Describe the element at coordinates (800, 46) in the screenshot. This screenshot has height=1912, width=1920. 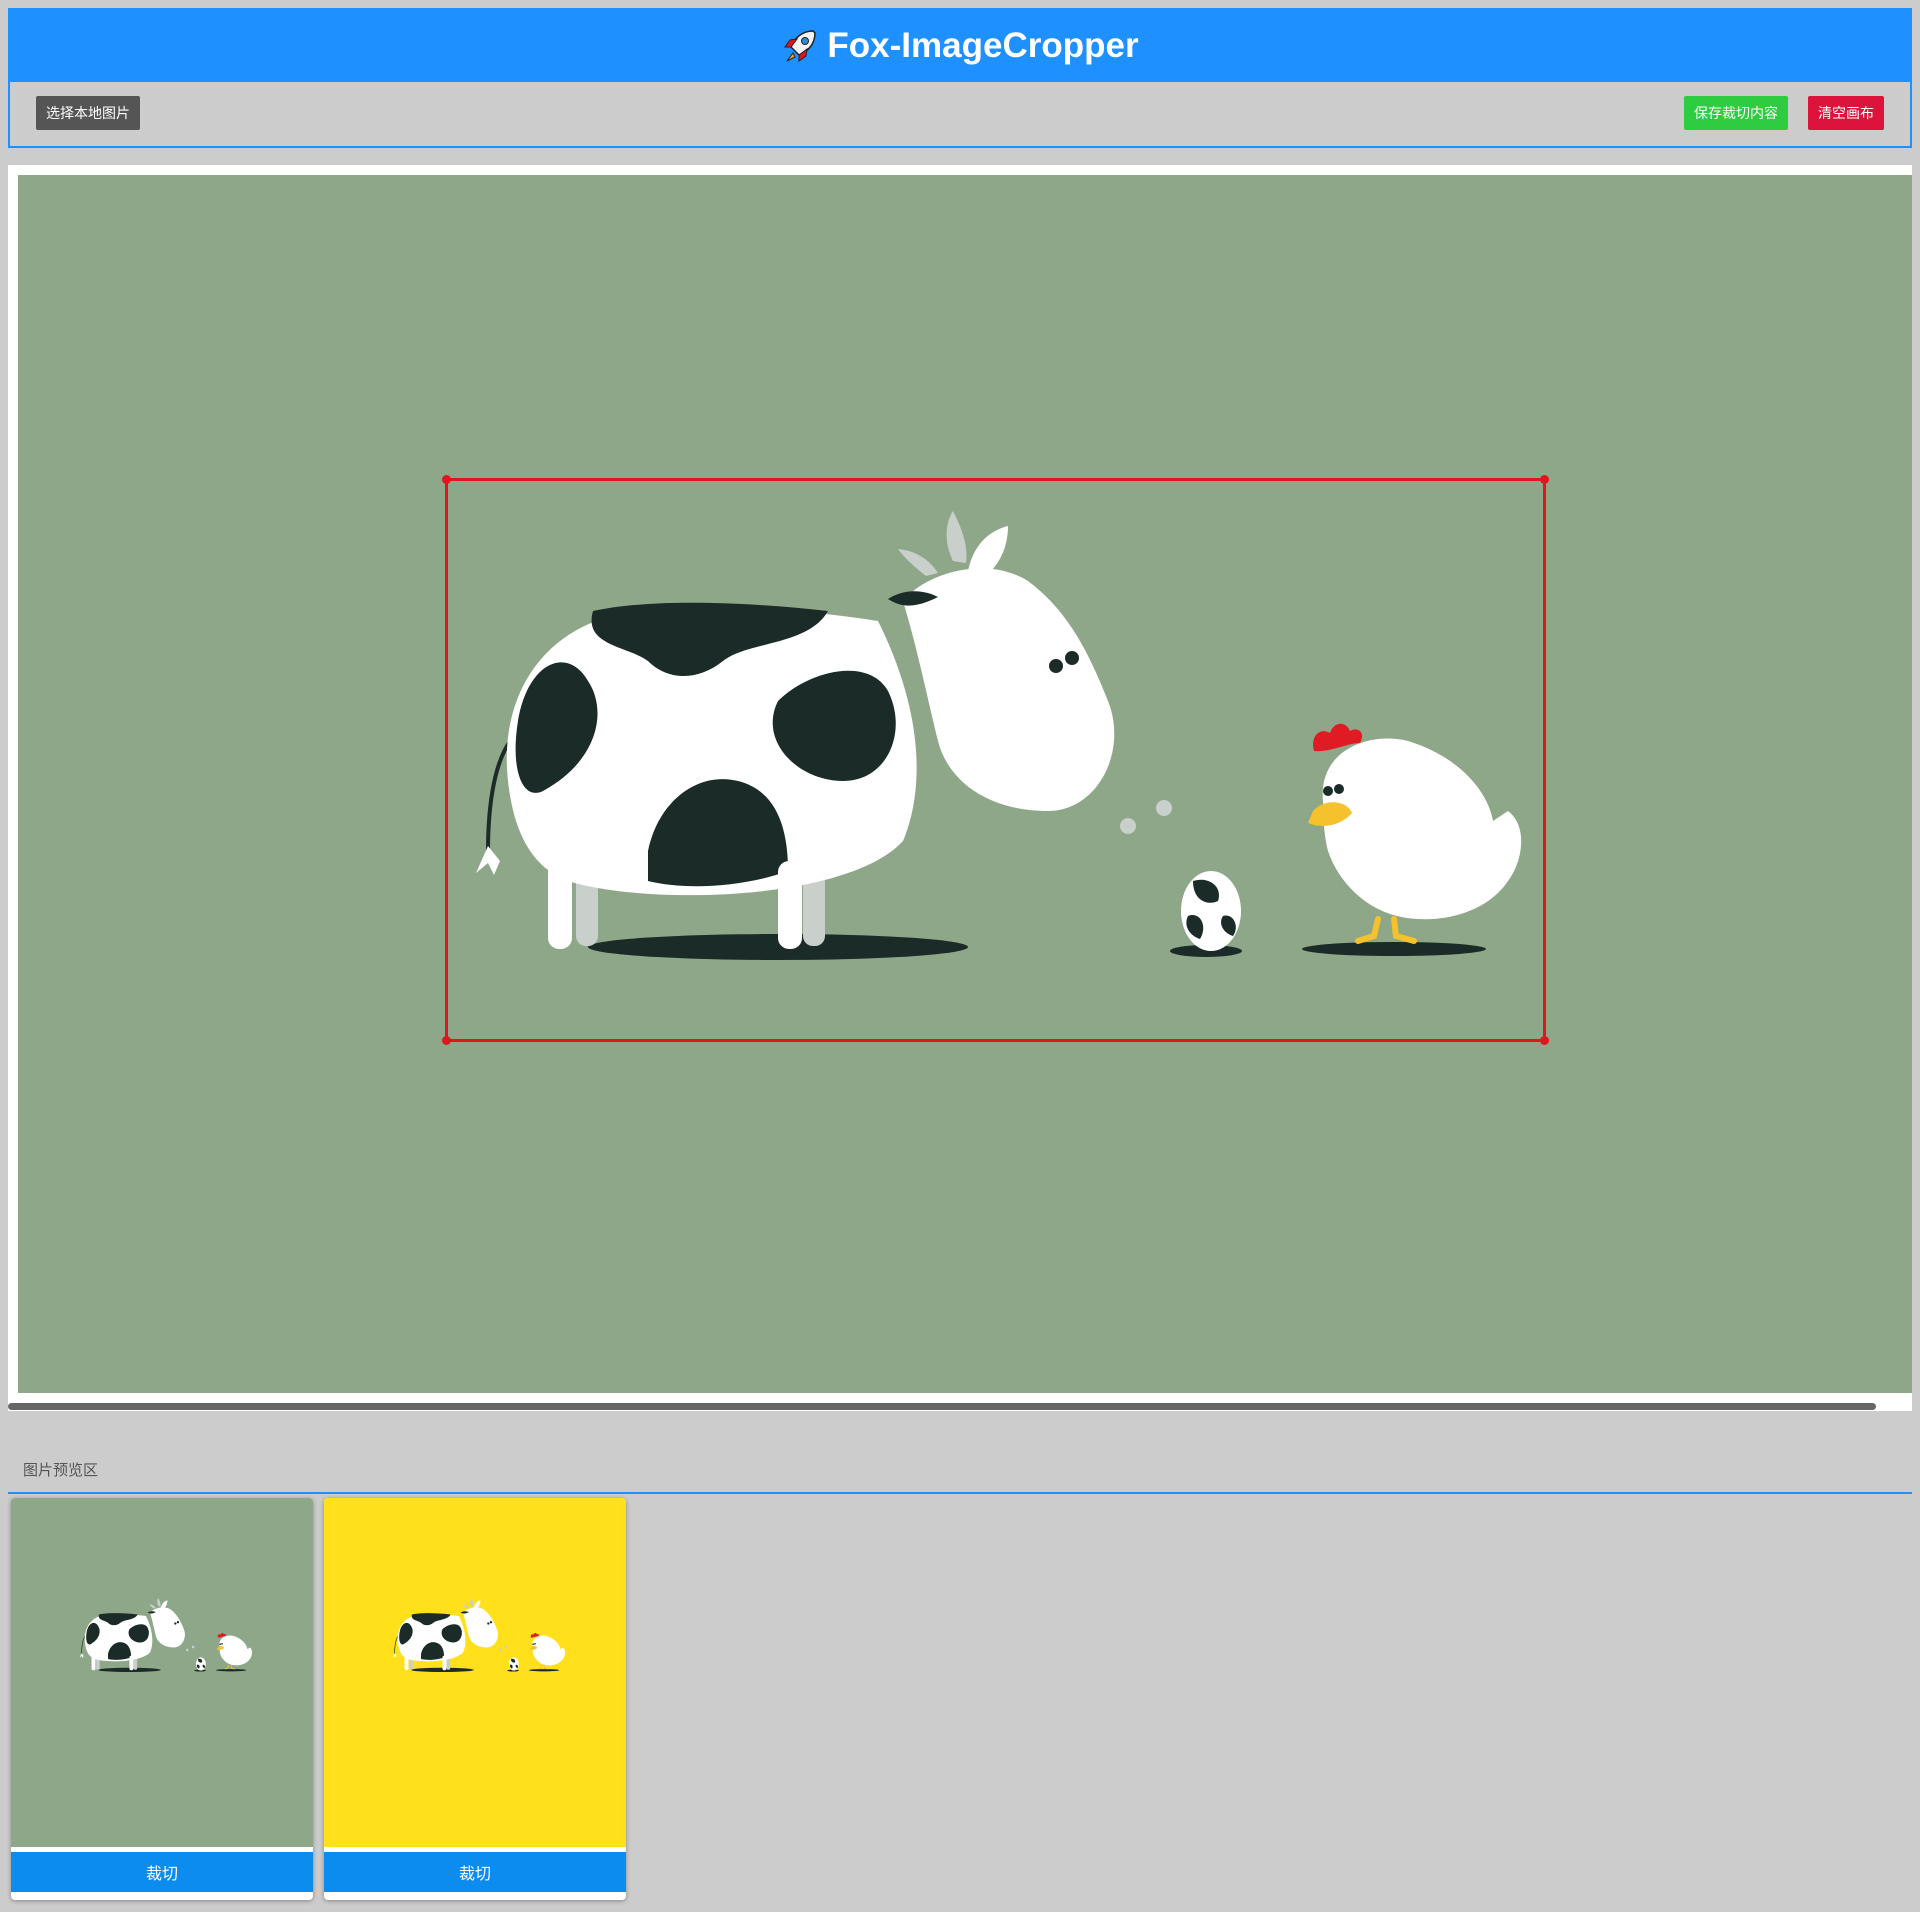
I see `rocket-icon` at that location.